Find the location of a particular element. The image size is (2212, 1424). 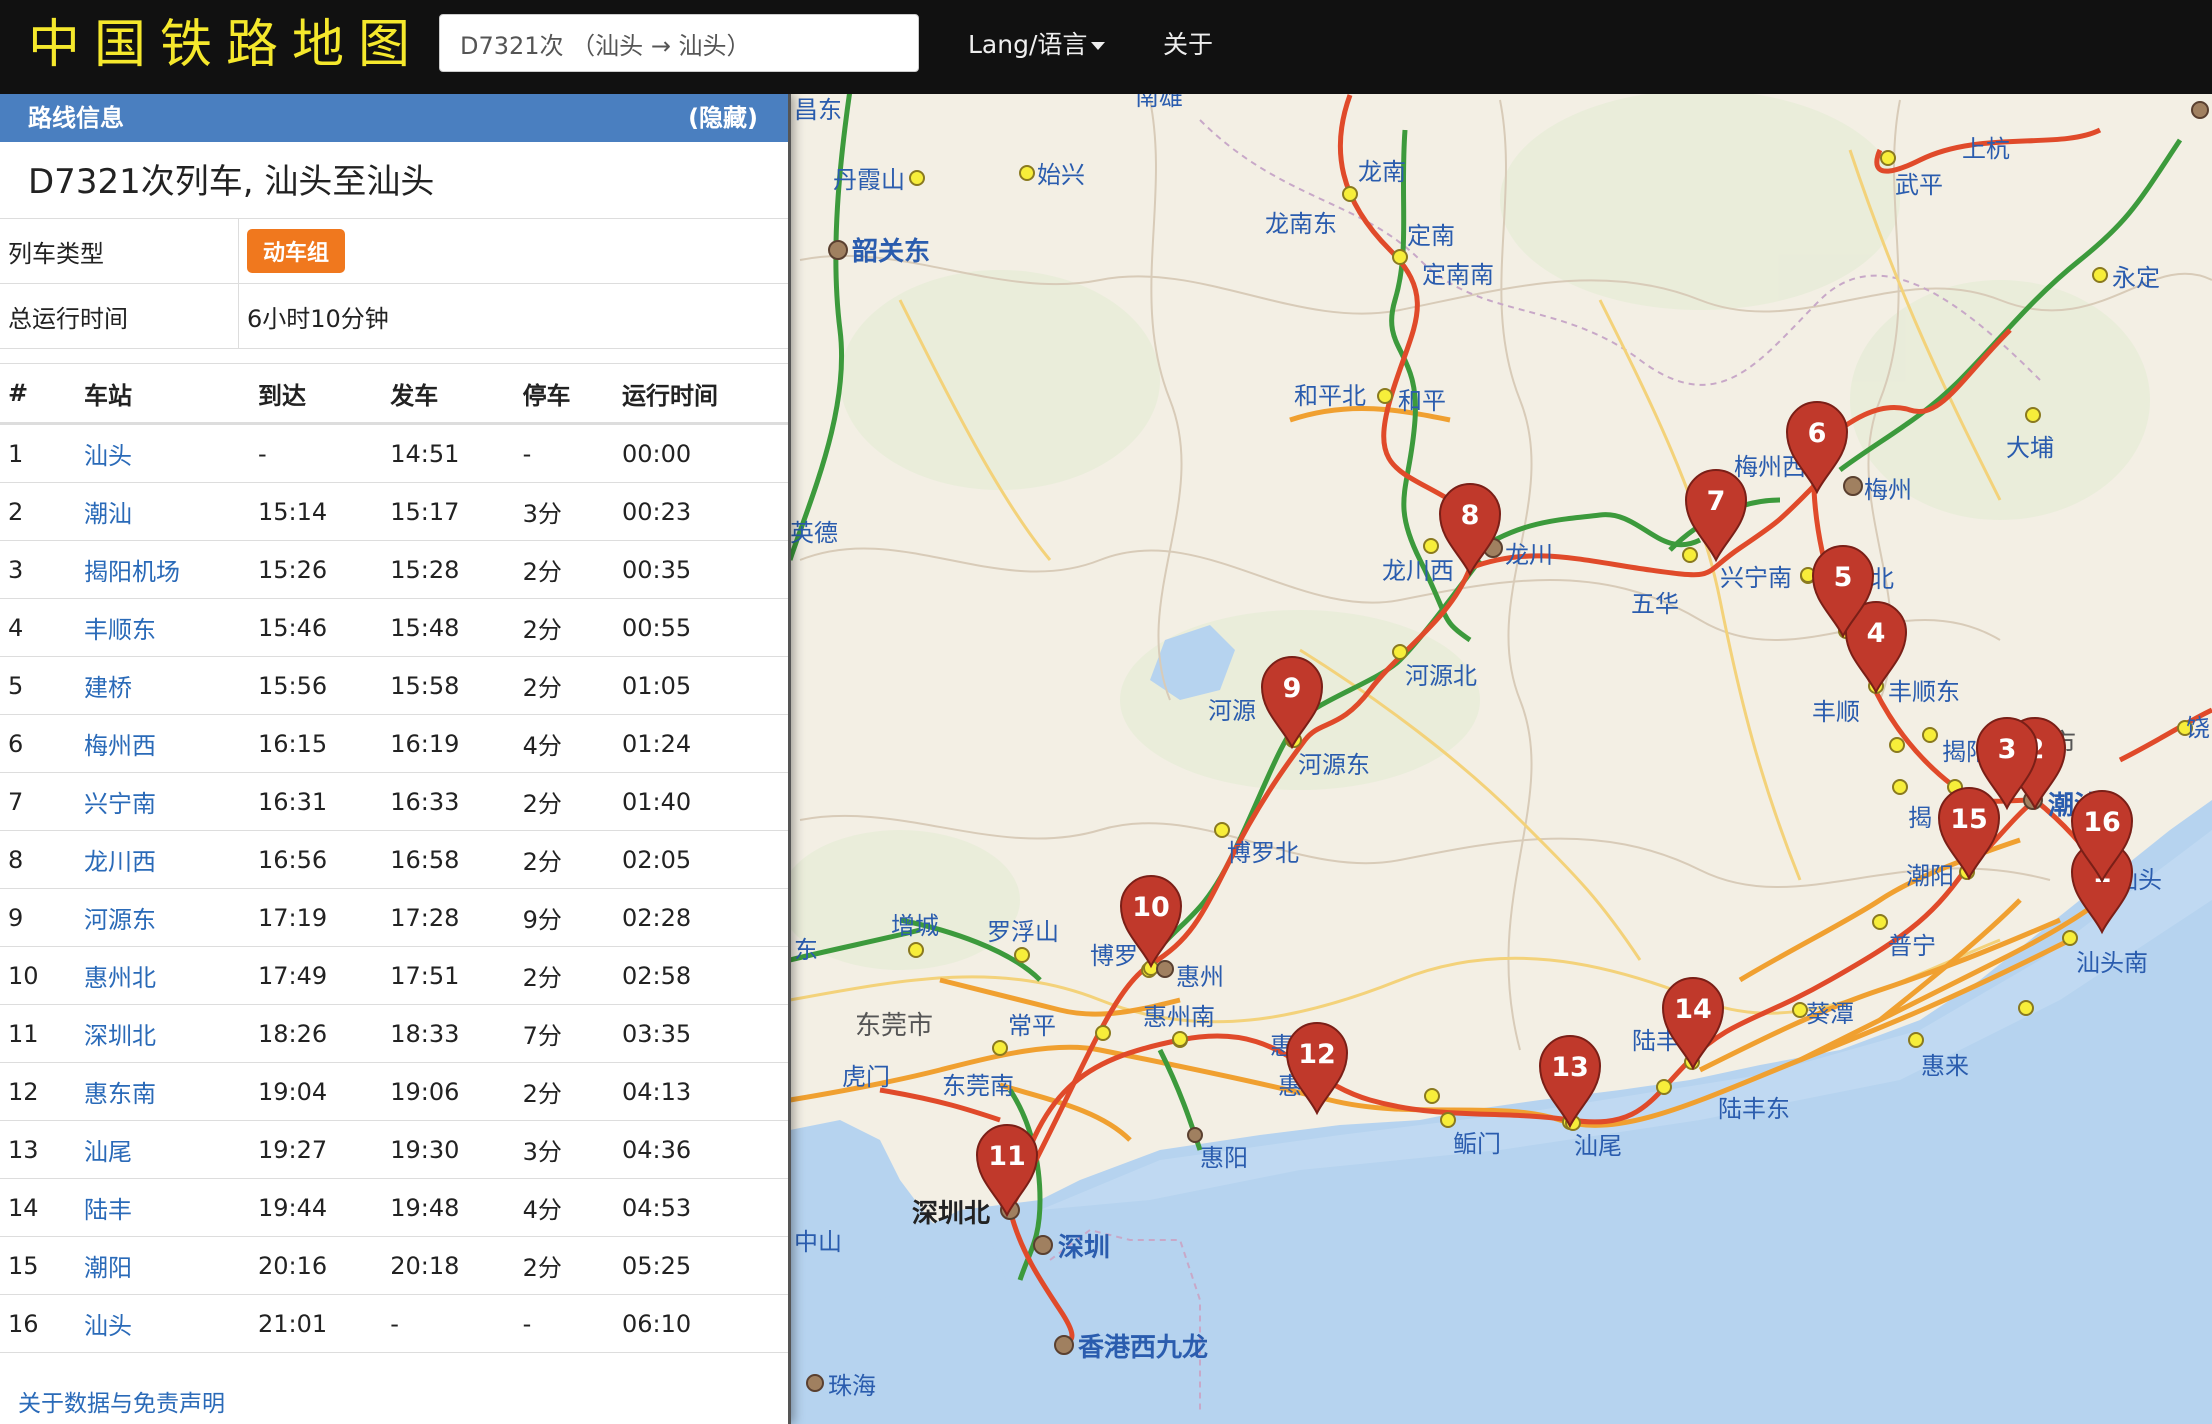

stop-index: 16 is located at coordinates (38, 1323).